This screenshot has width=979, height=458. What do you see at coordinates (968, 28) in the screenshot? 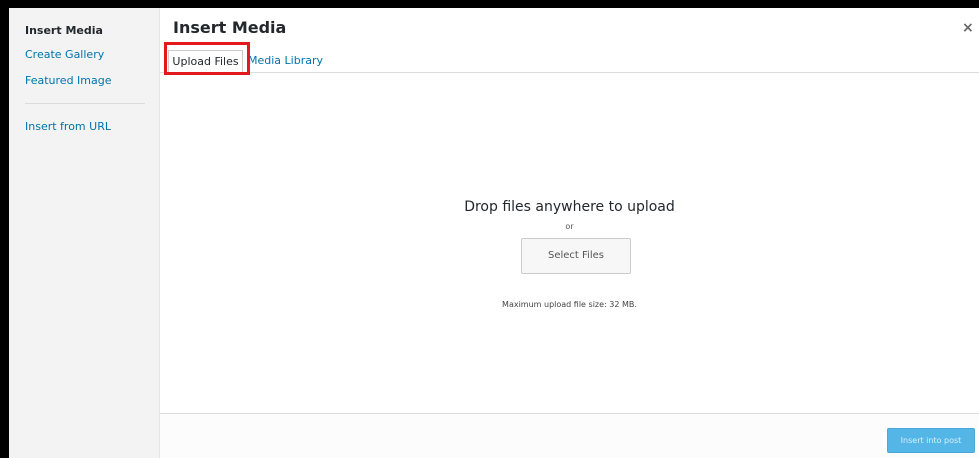
I see `close-icon: ×` at bounding box center [968, 28].